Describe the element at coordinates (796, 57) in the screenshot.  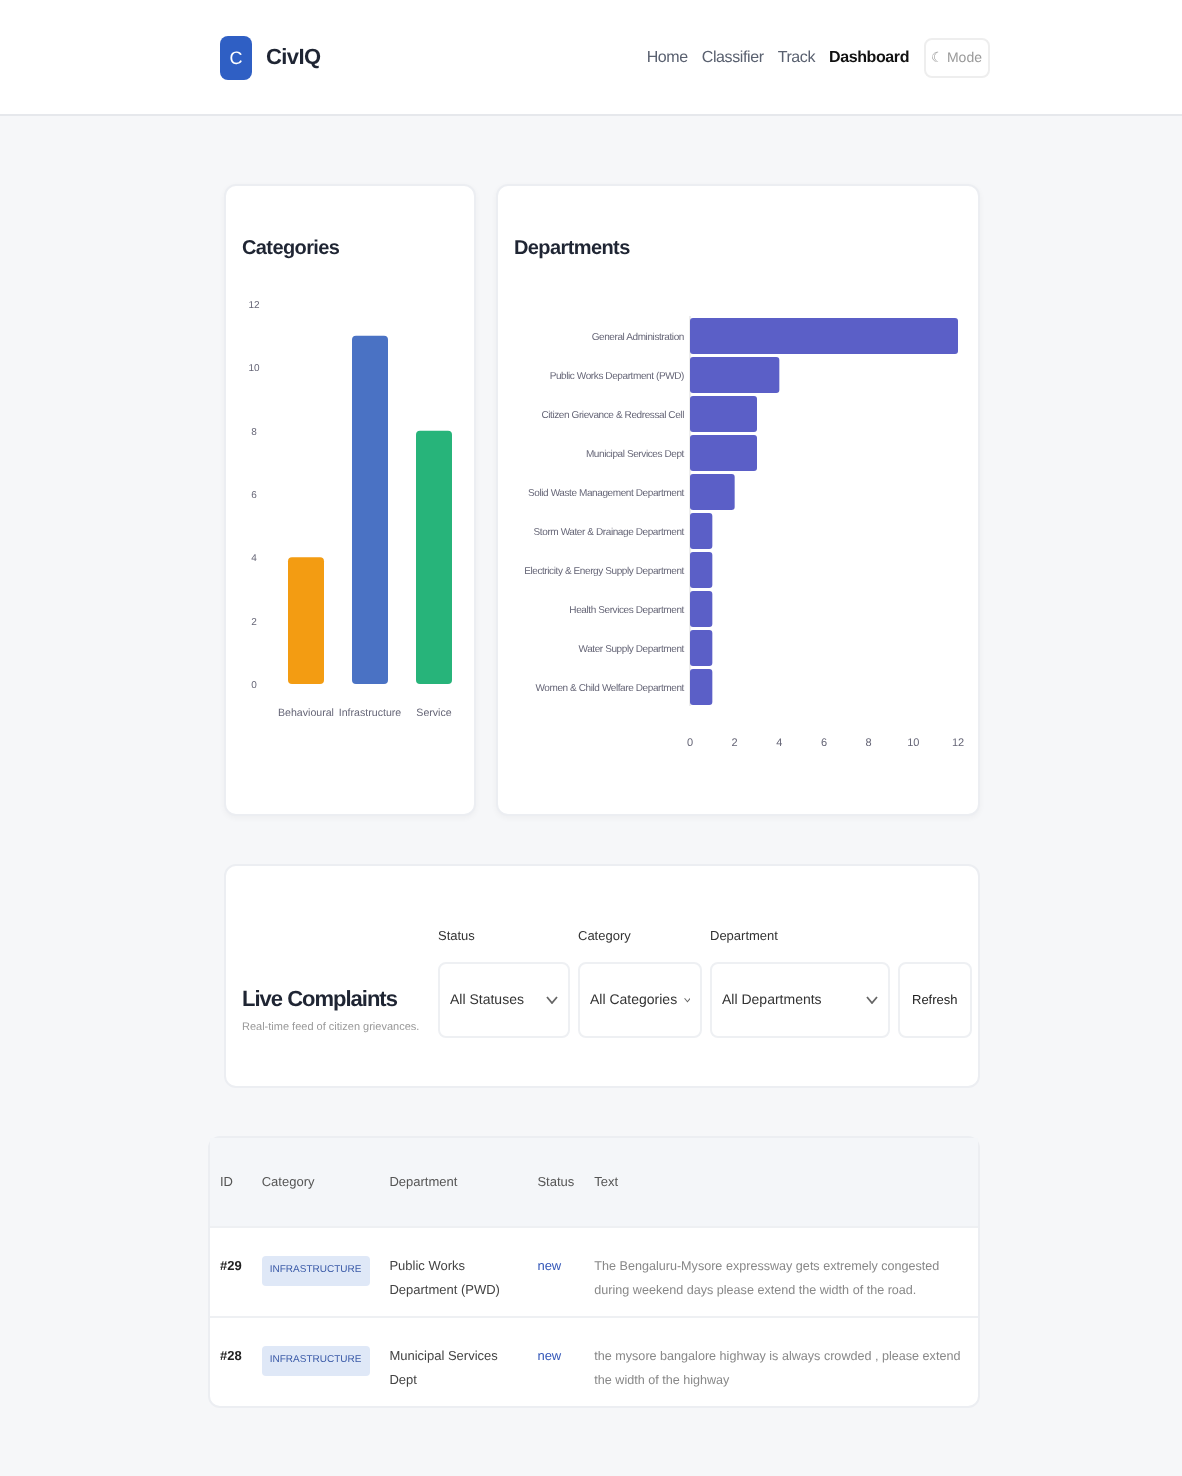
I see `nav-link: Track` at that location.